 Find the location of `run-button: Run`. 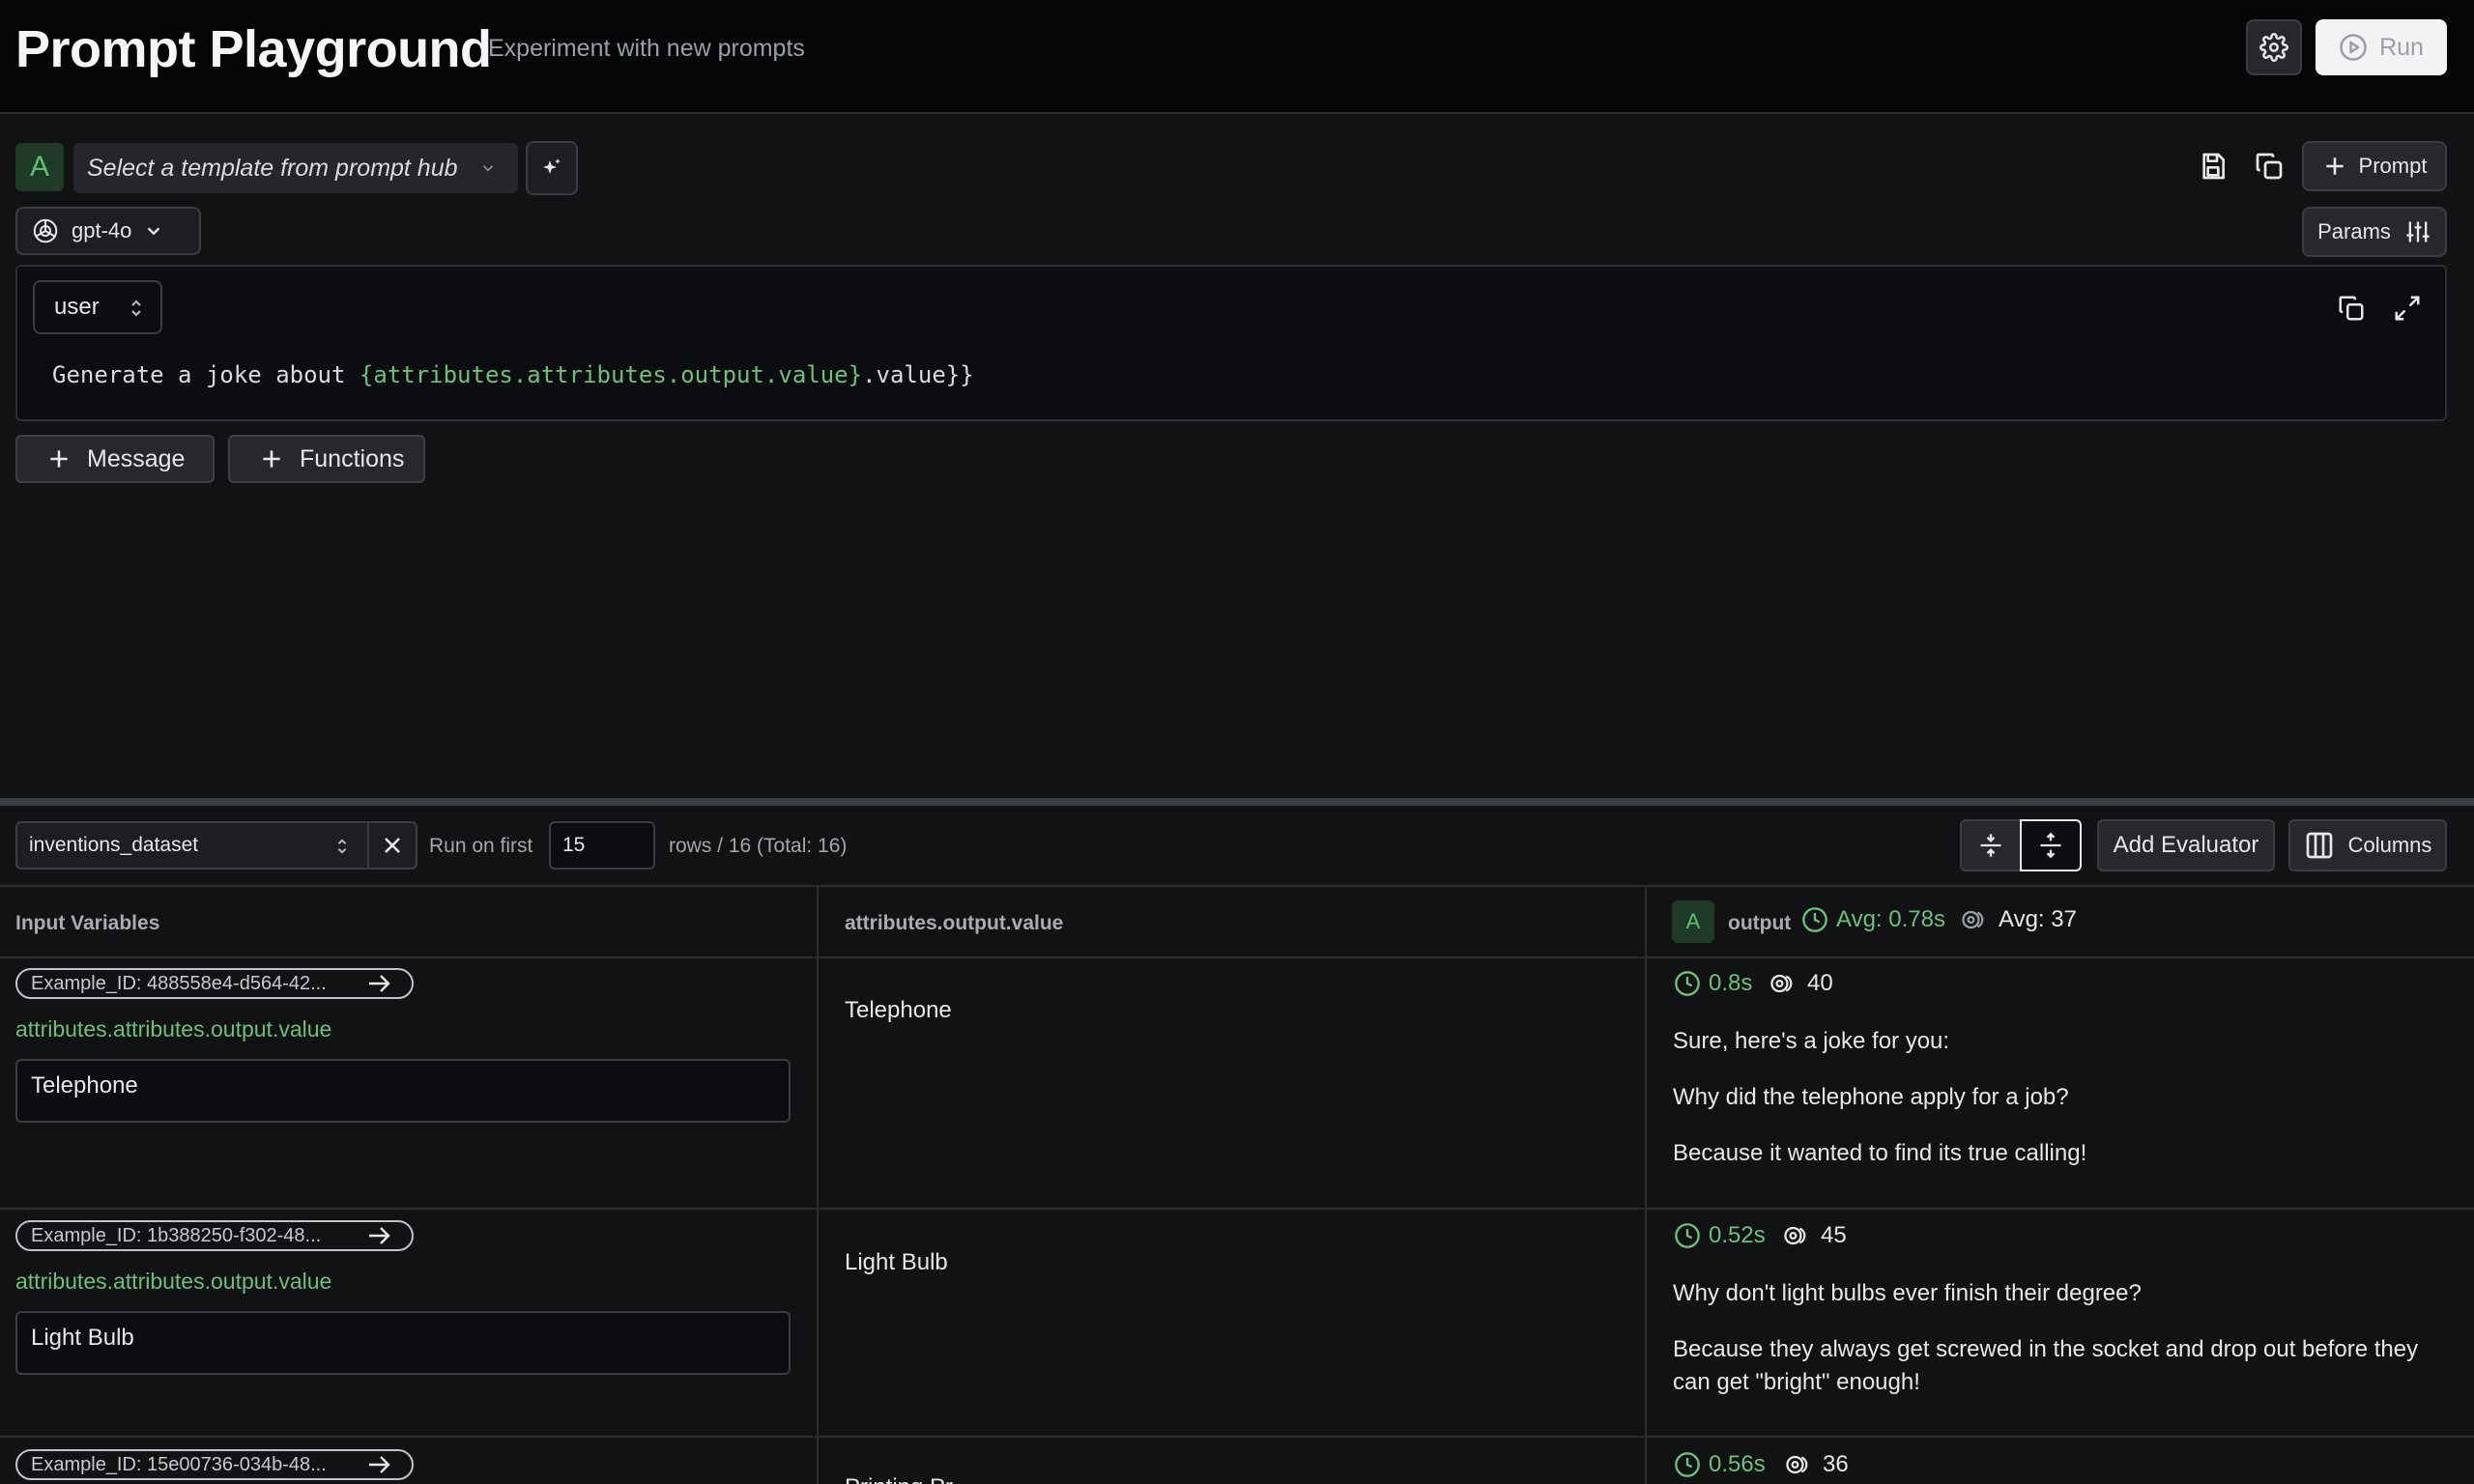

run-button: Run is located at coordinates (2381, 47).